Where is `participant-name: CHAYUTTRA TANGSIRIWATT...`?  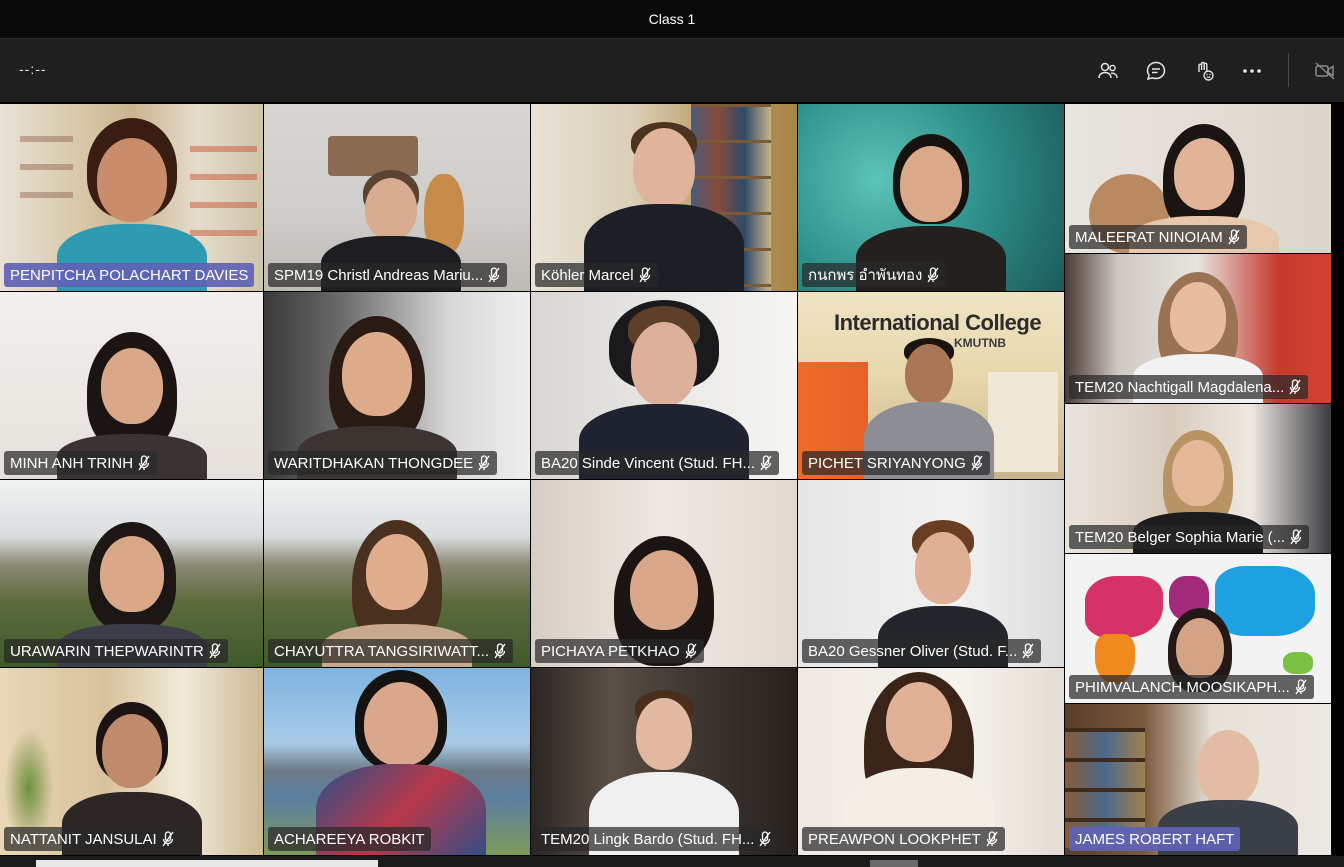 participant-name: CHAYUTTRA TANGSIRIWATT... is located at coordinates (382, 651).